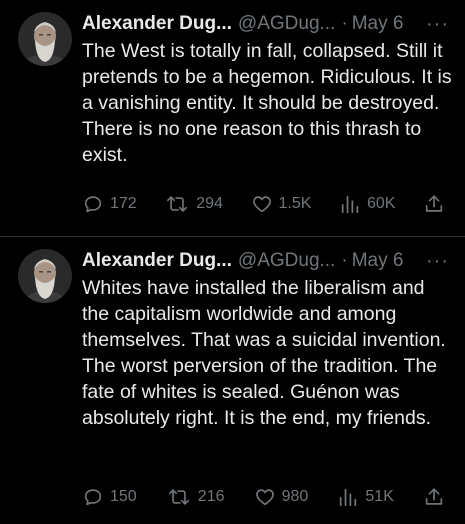 This screenshot has width=465, height=524. I want to click on tweet-actions: 150 216 980 51K, so click(266, 497).